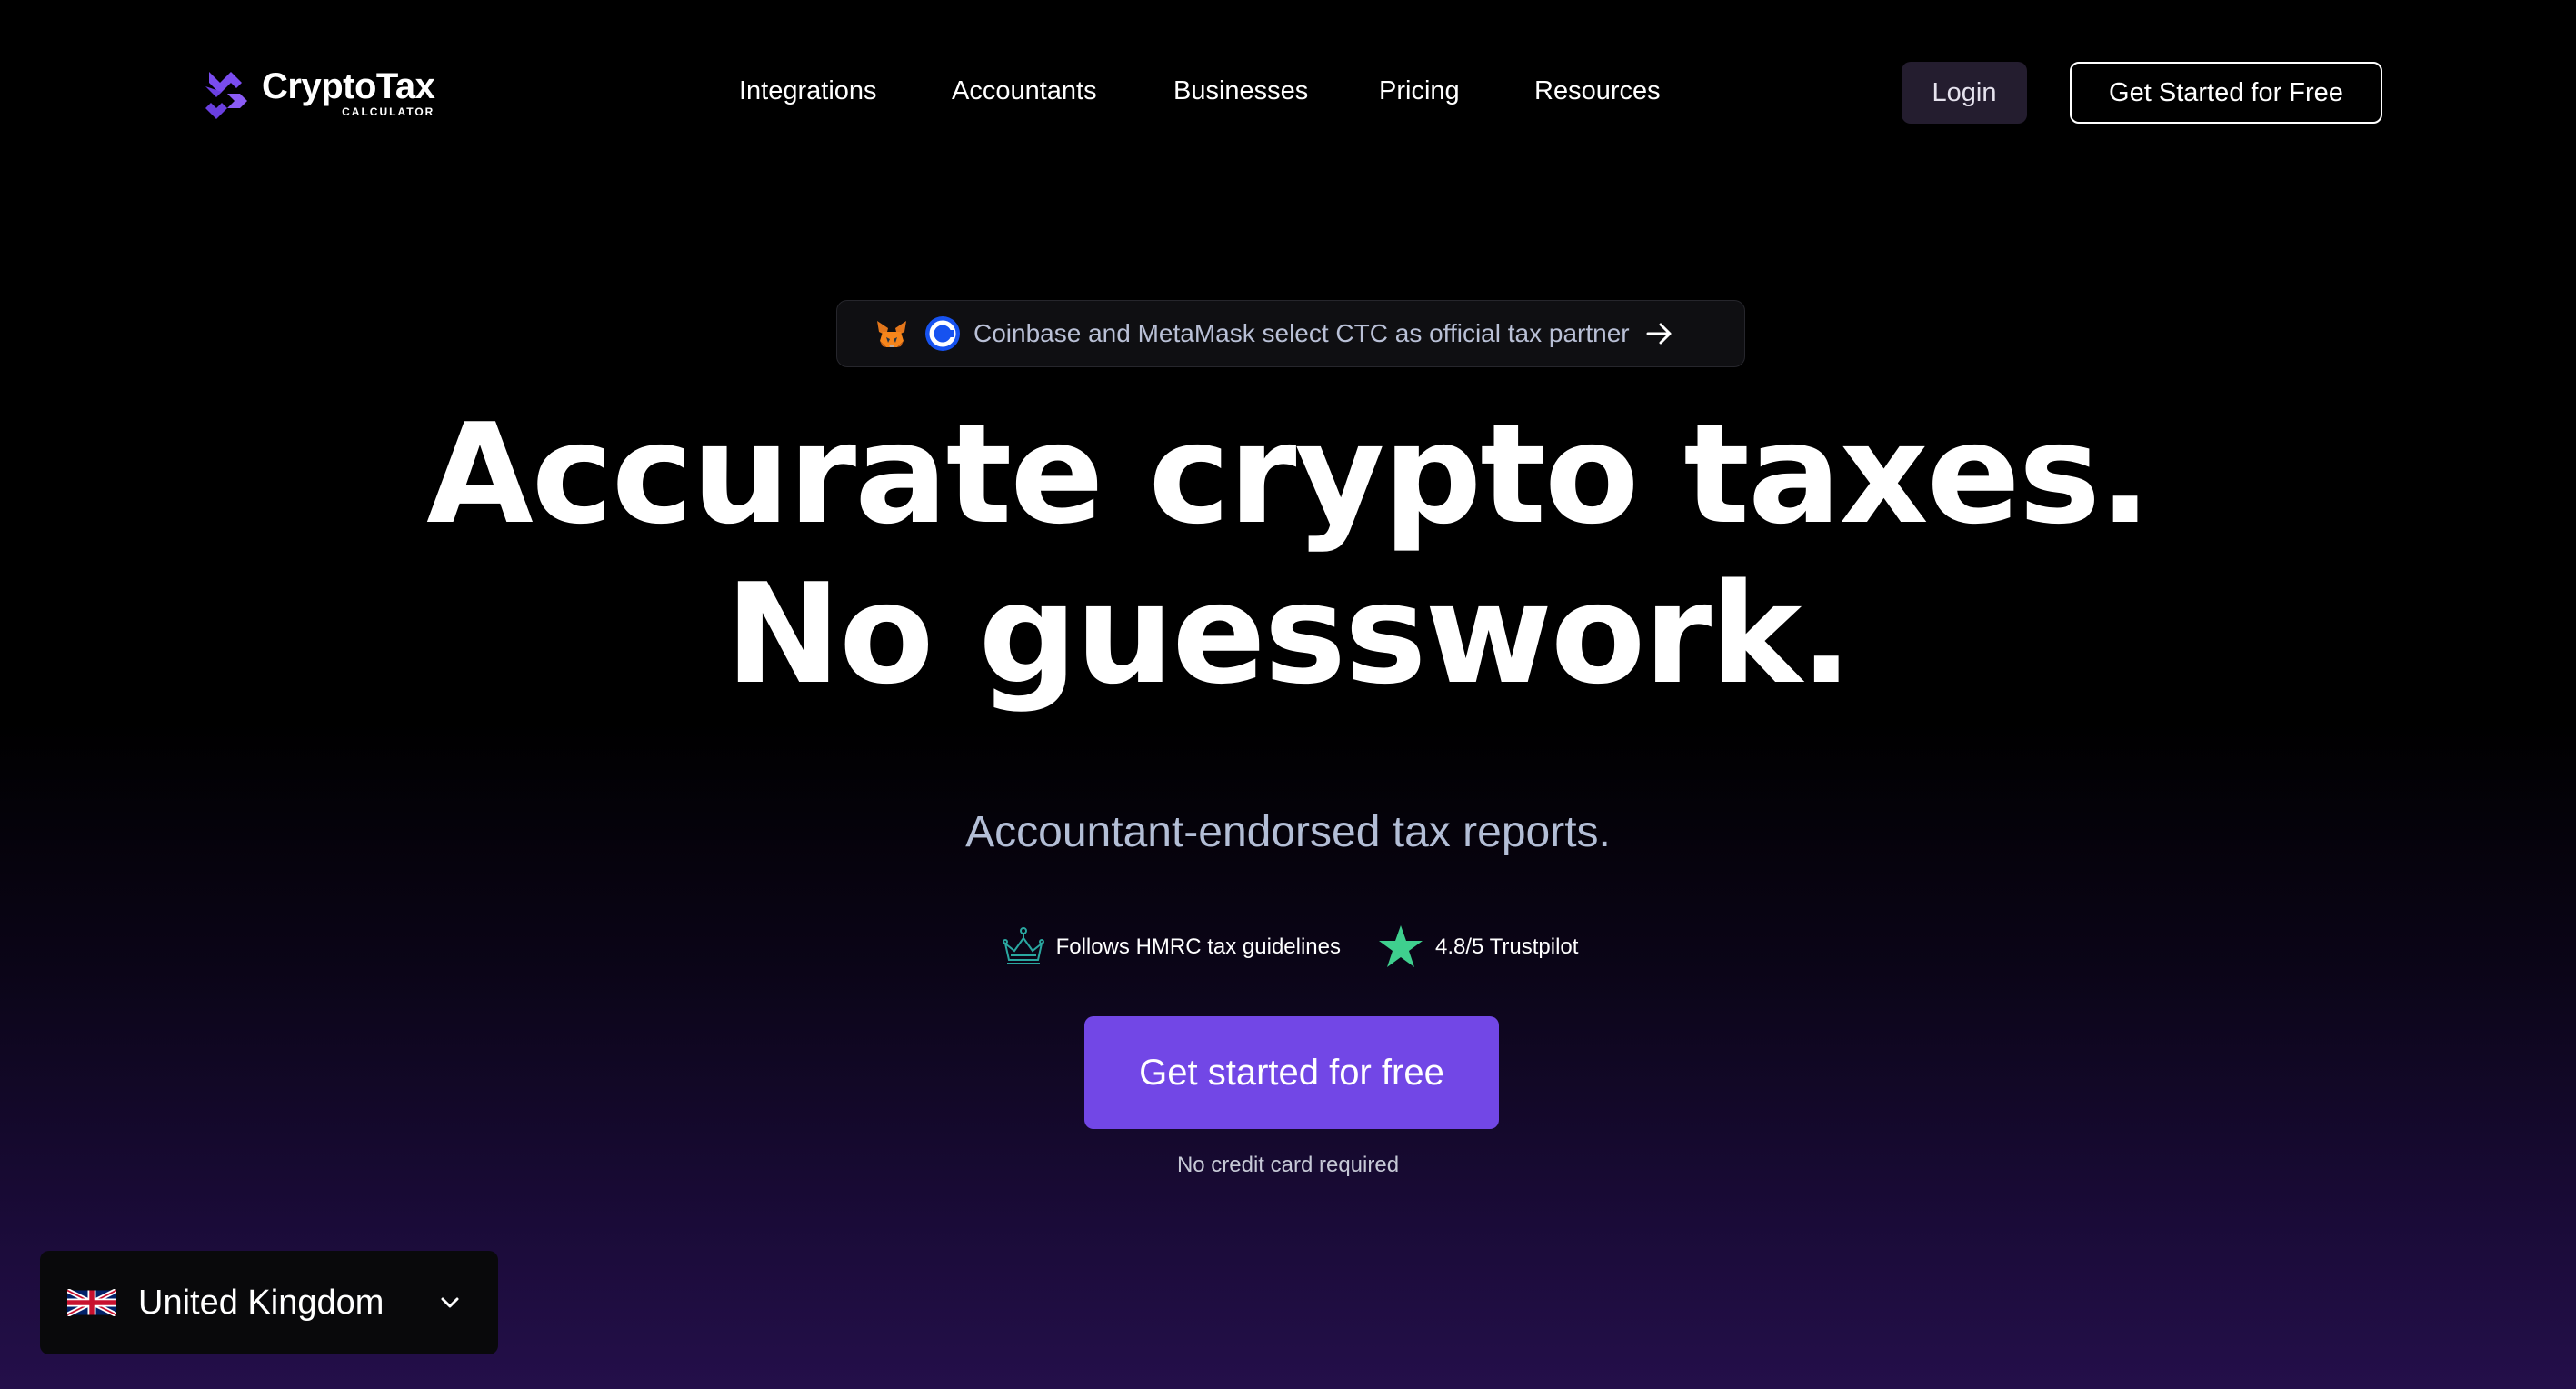 This screenshot has width=2576, height=1389. Describe the element at coordinates (226, 96) in the screenshot. I see `cryptotax-logo-icon` at that location.